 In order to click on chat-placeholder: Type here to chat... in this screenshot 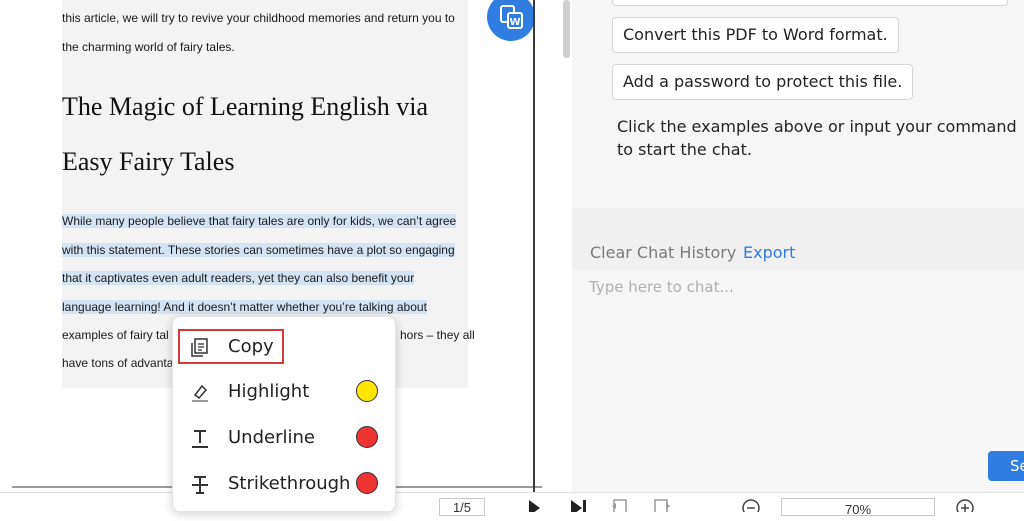, I will do `click(661, 287)`.